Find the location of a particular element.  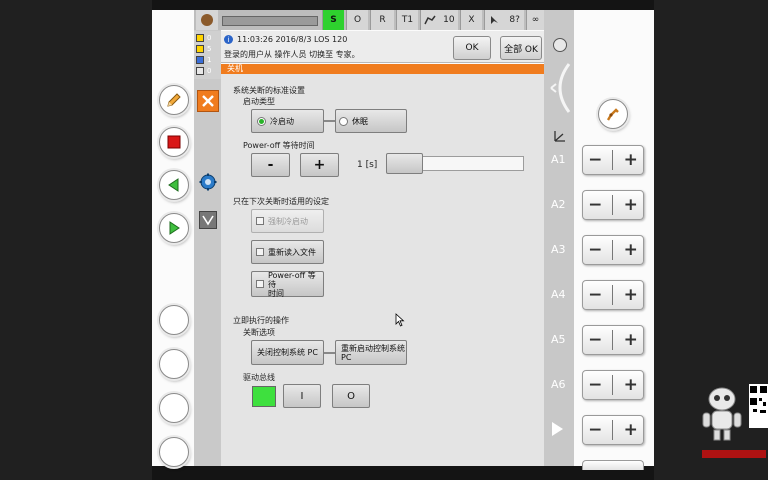

mouse-cursor is located at coordinates (400, 321).